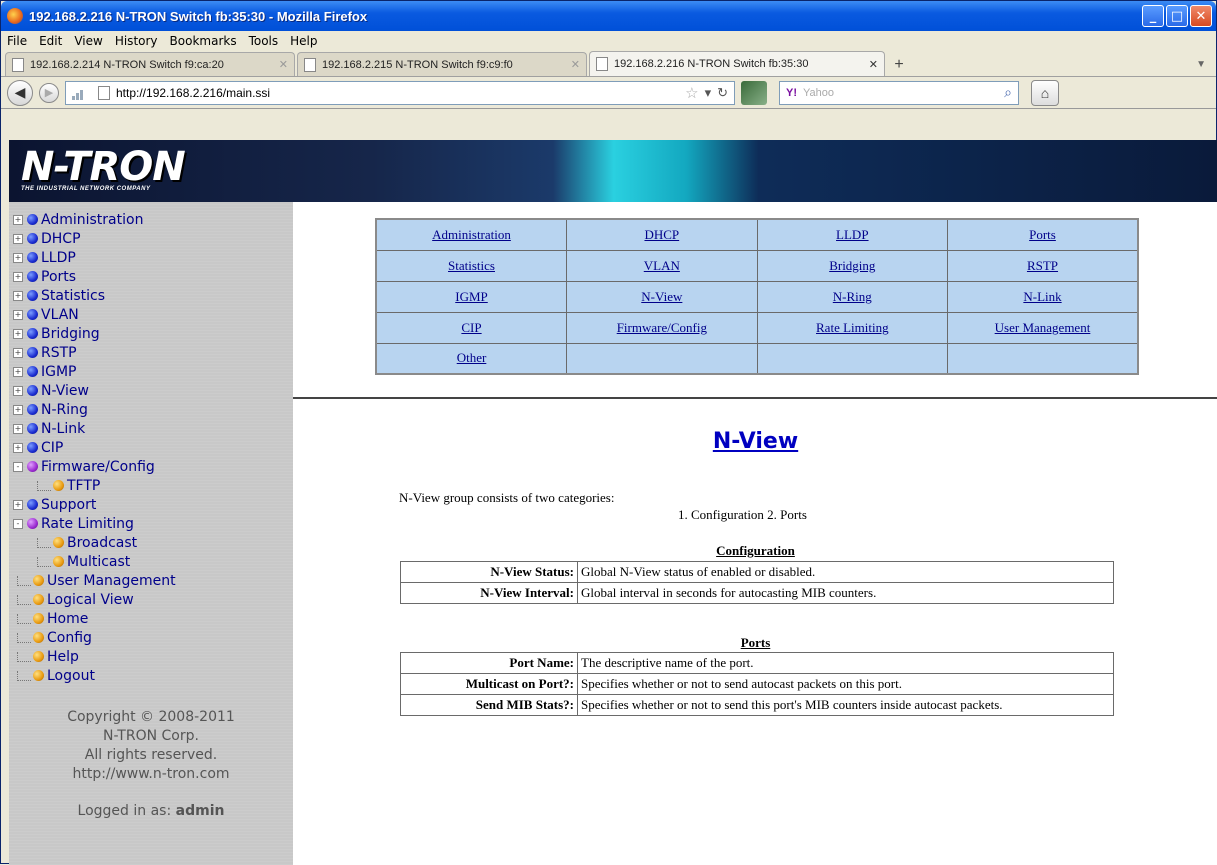 This screenshot has height=865, width=1217. What do you see at coordinates (151, 219) in the screenshot?
I see `sidebar-item: + Administration` at bounding box center [151, 219].